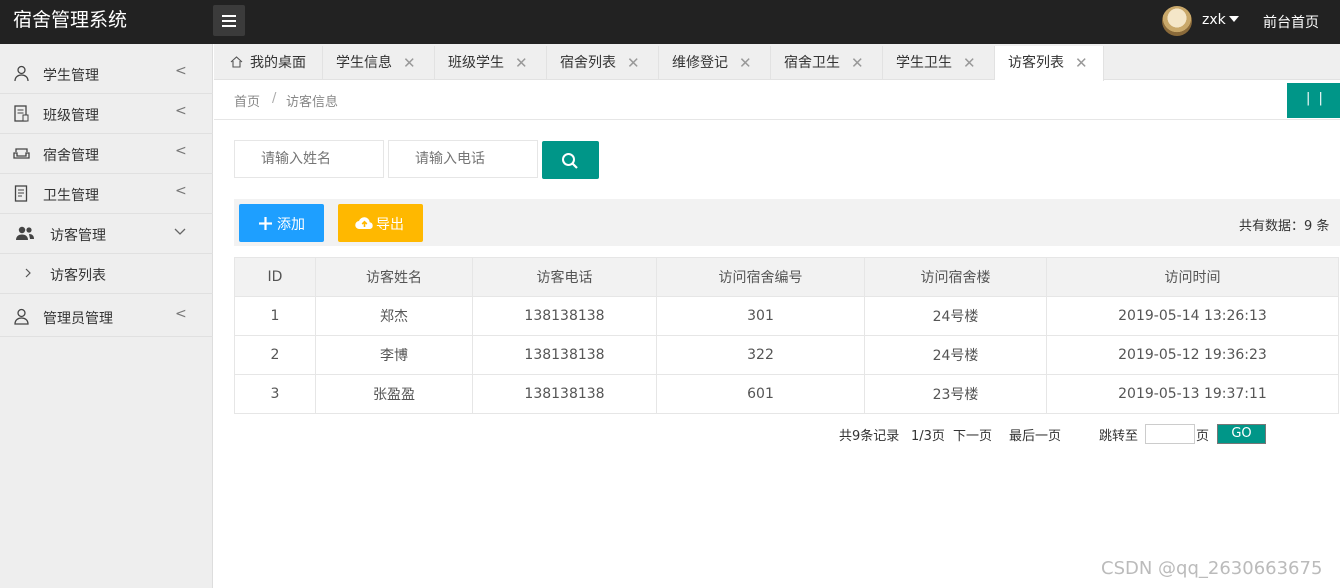 The width and height of the screenshot is (1340, 588). I want to click on search-icon, so click(570, 161).